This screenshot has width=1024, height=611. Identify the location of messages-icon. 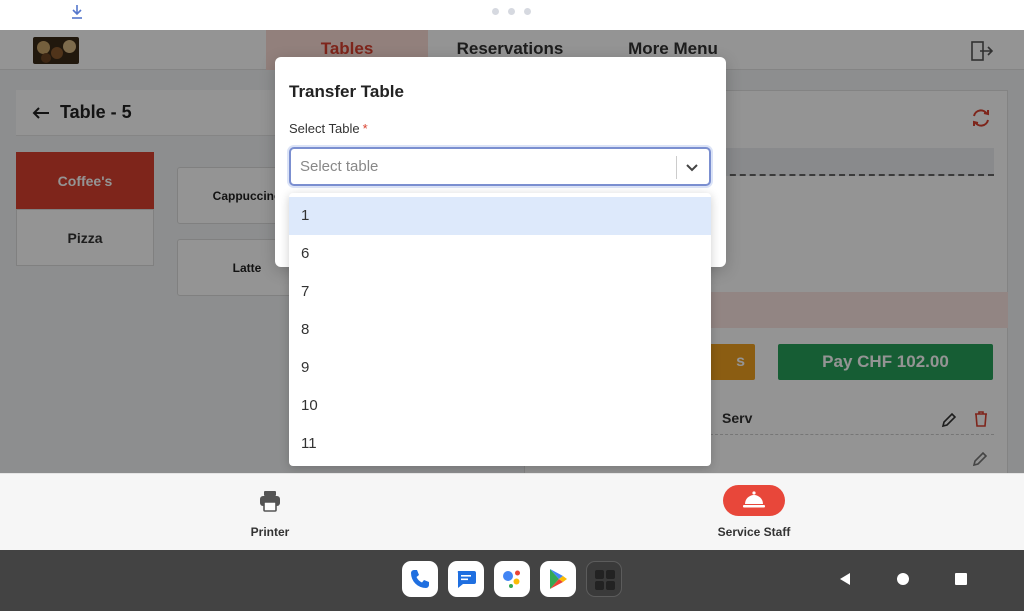
(466, 579).